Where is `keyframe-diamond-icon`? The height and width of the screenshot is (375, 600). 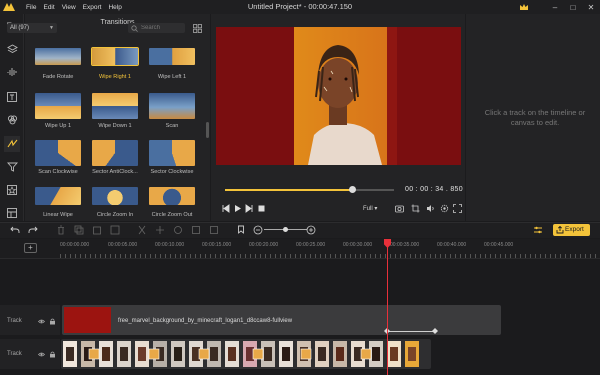
keyframe-diamond-icon is located at coordinates (435, 331).